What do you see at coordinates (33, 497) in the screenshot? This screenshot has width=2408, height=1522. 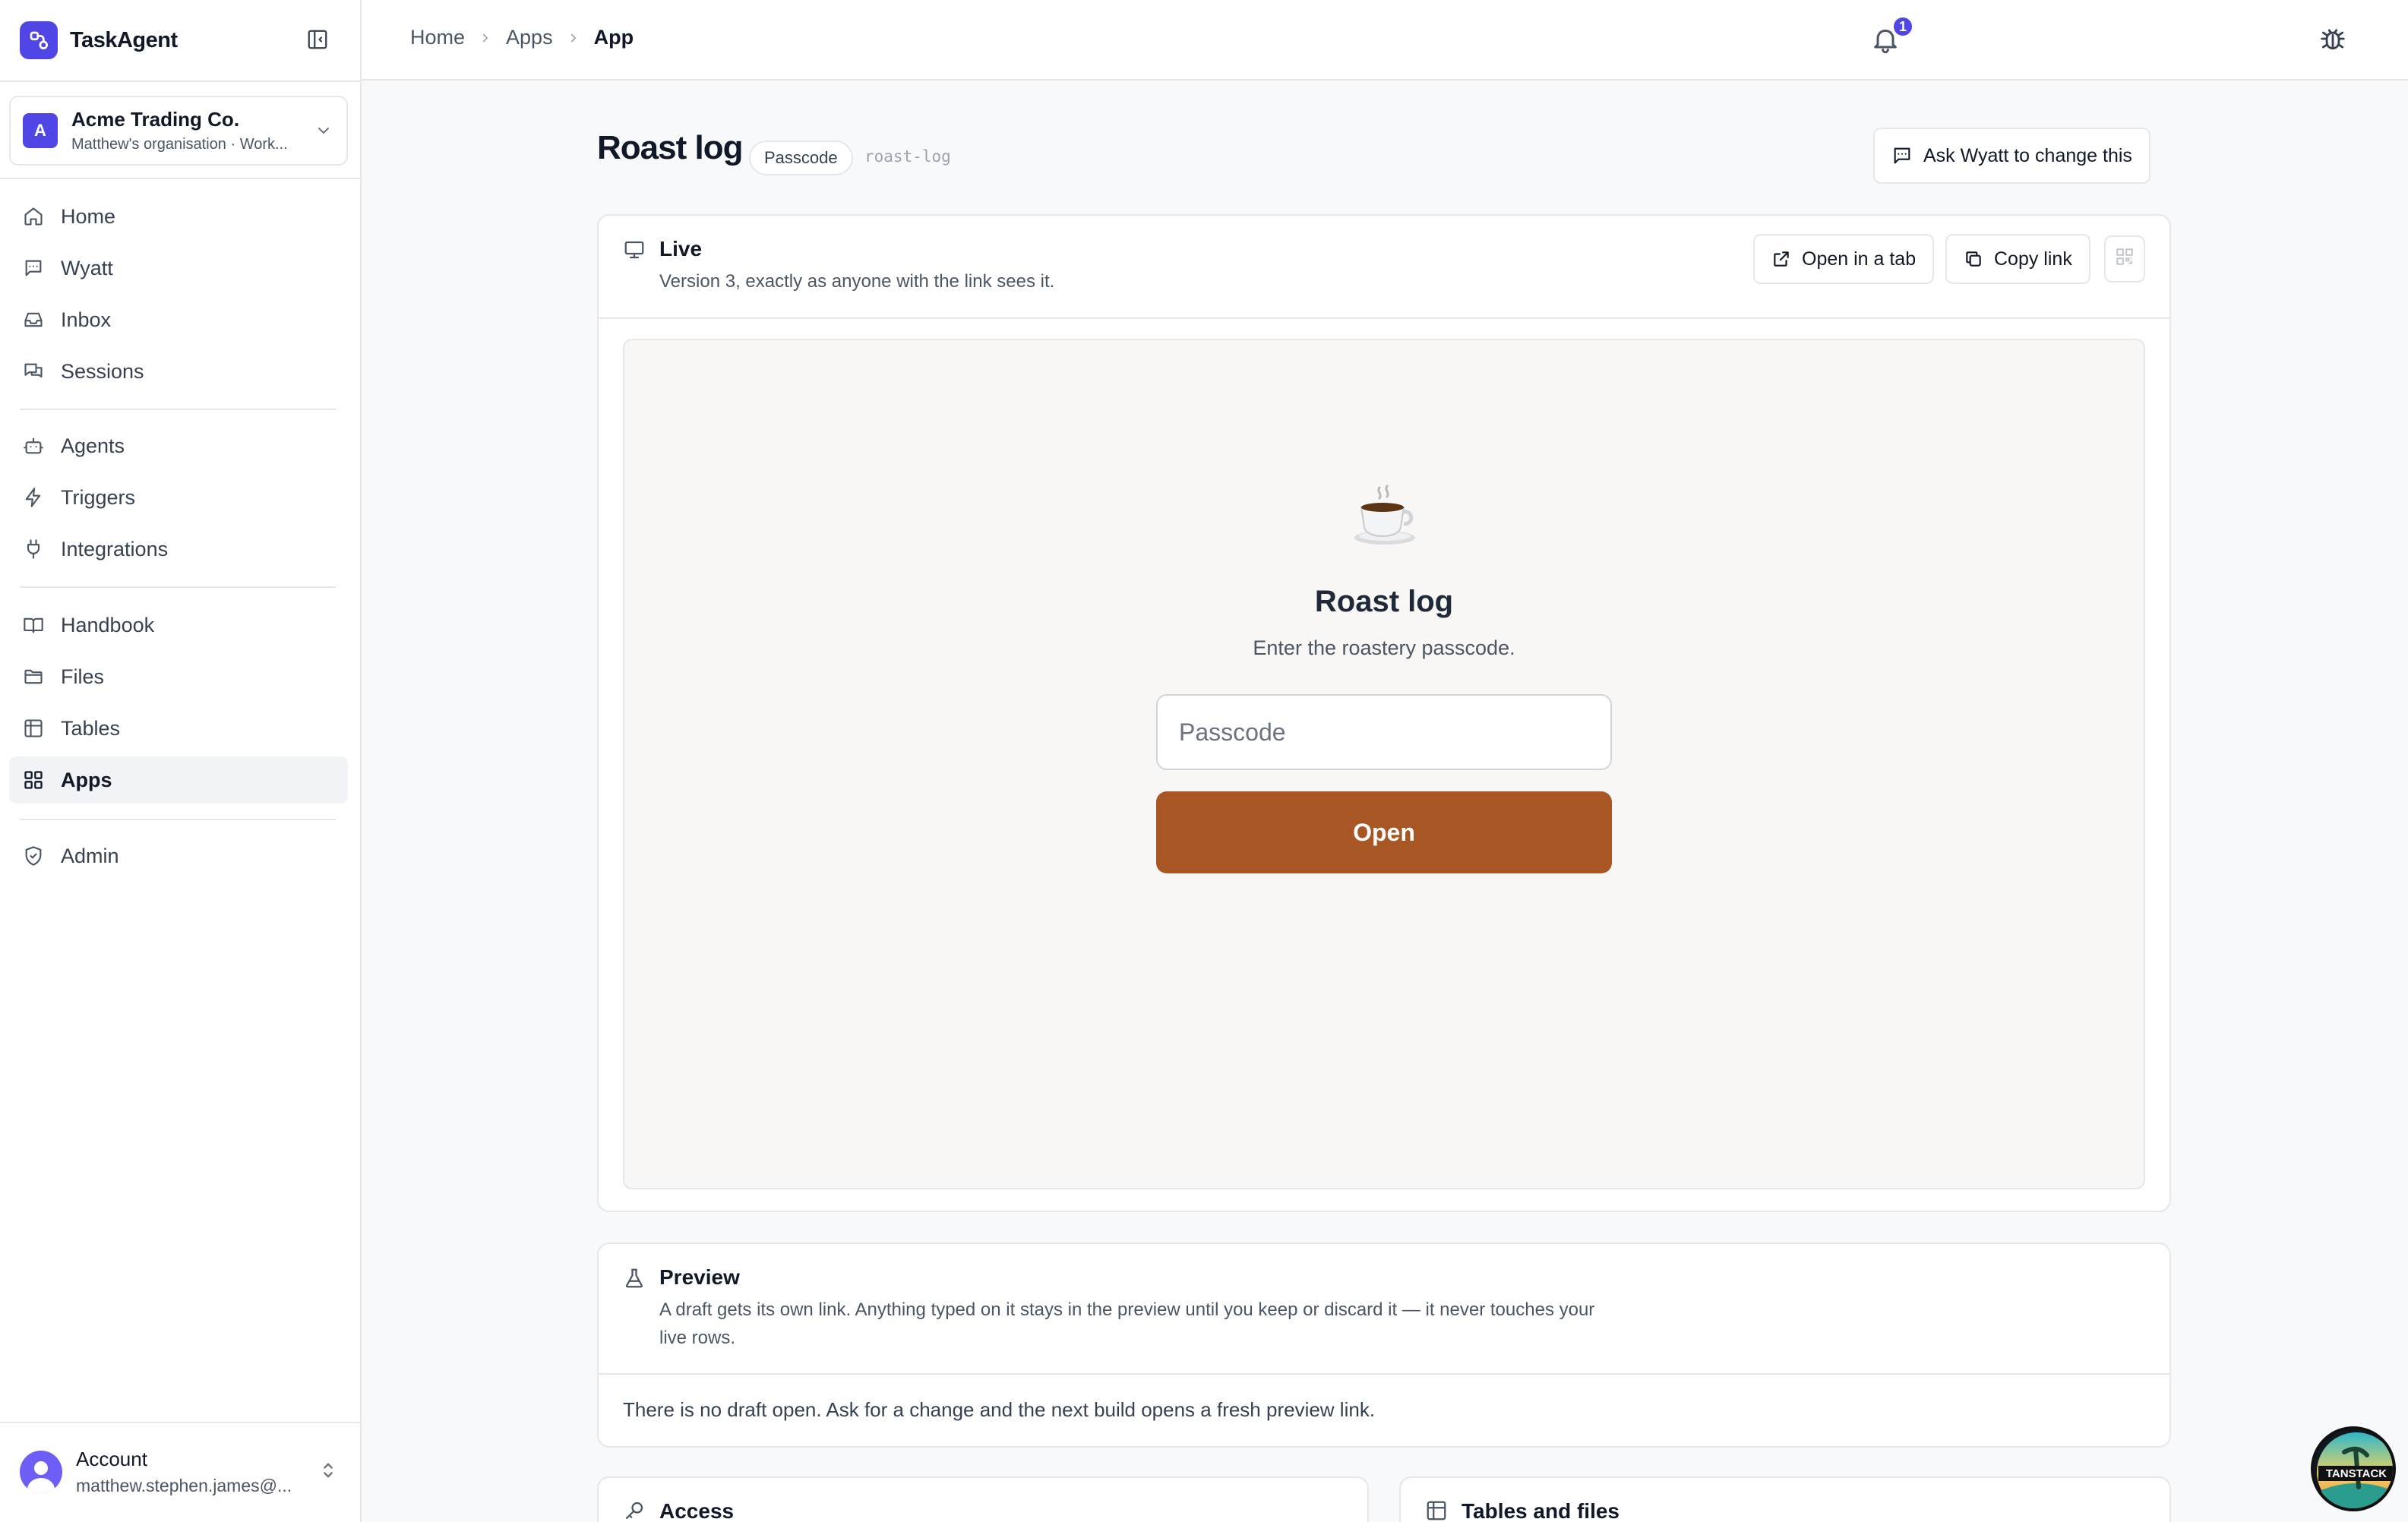 I see `lightning-icon` at bounding box center [33, 497].